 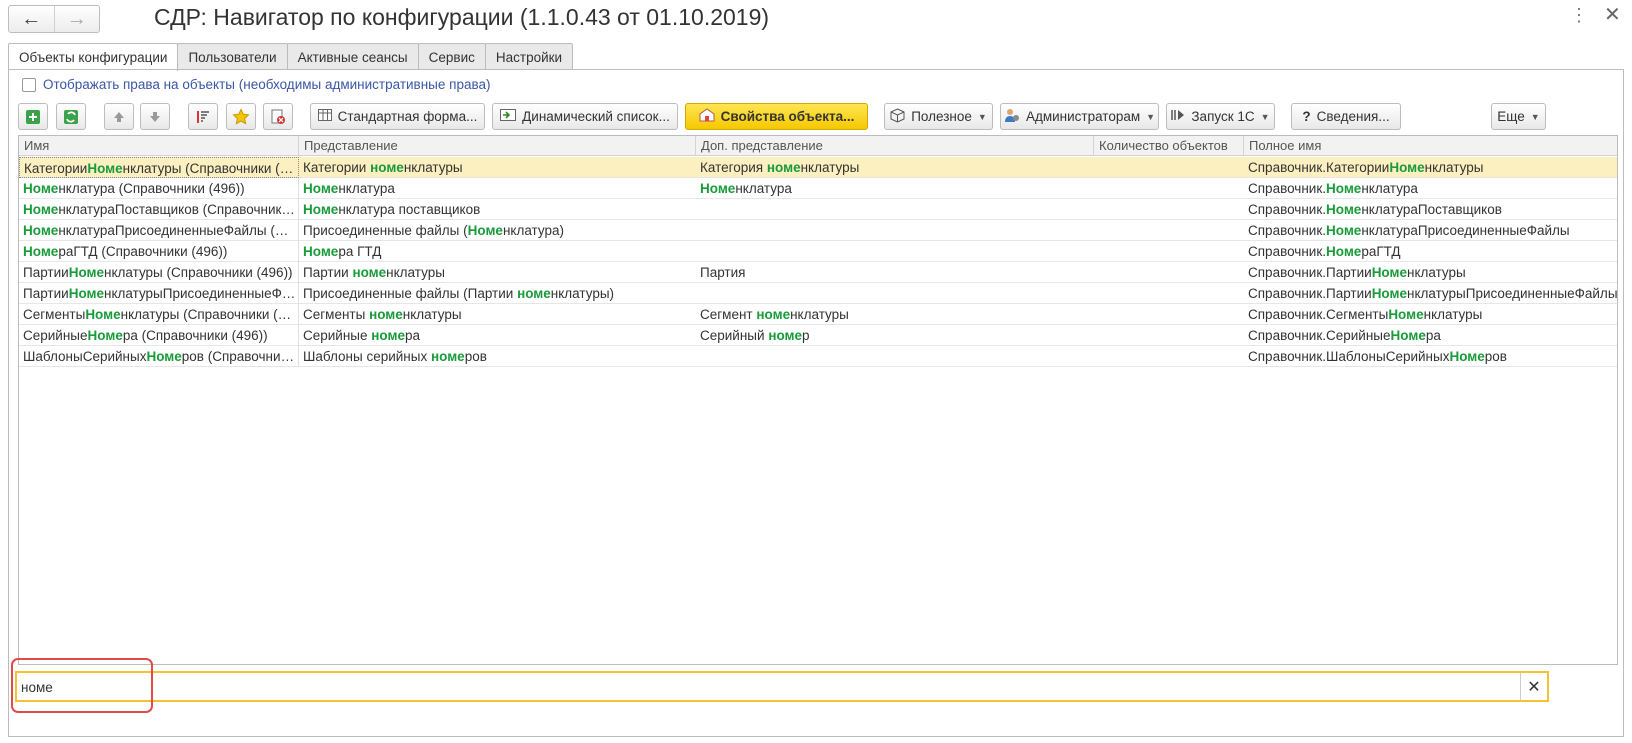 I want to click on column-header-extra-presentation: Доп. представление, so click(x=895, y=146).